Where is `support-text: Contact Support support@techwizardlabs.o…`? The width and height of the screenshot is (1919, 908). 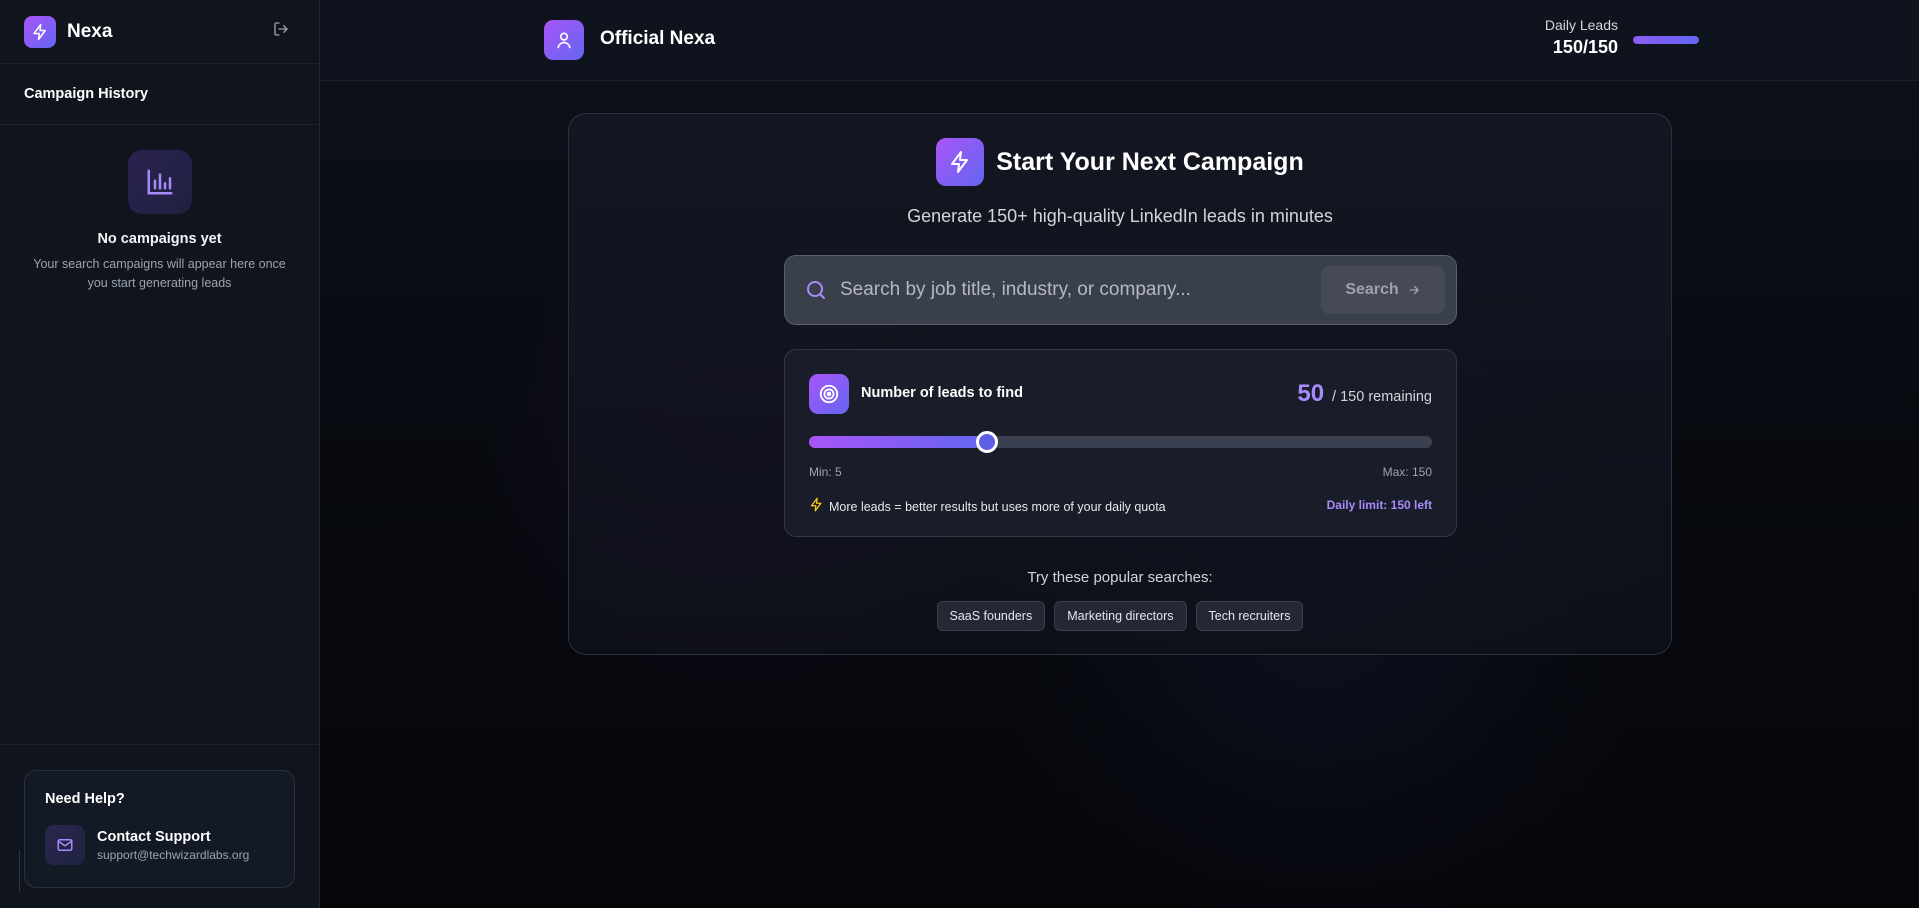
support-text: Contact Support support@techwizardlabs.o… is located at coordinates (173, 845).